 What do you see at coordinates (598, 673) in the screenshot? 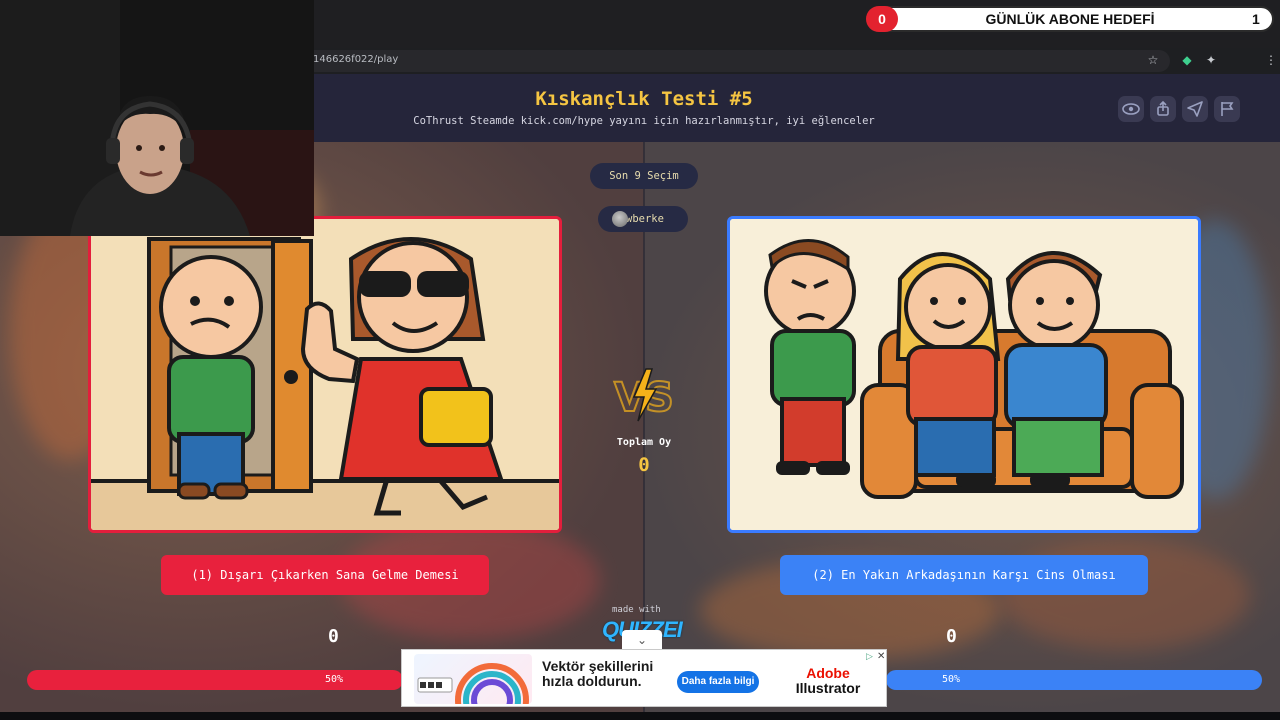
I see `ad-headline: Vektör şekillerini hızla doldurun.` at bounding box center [598, 673].